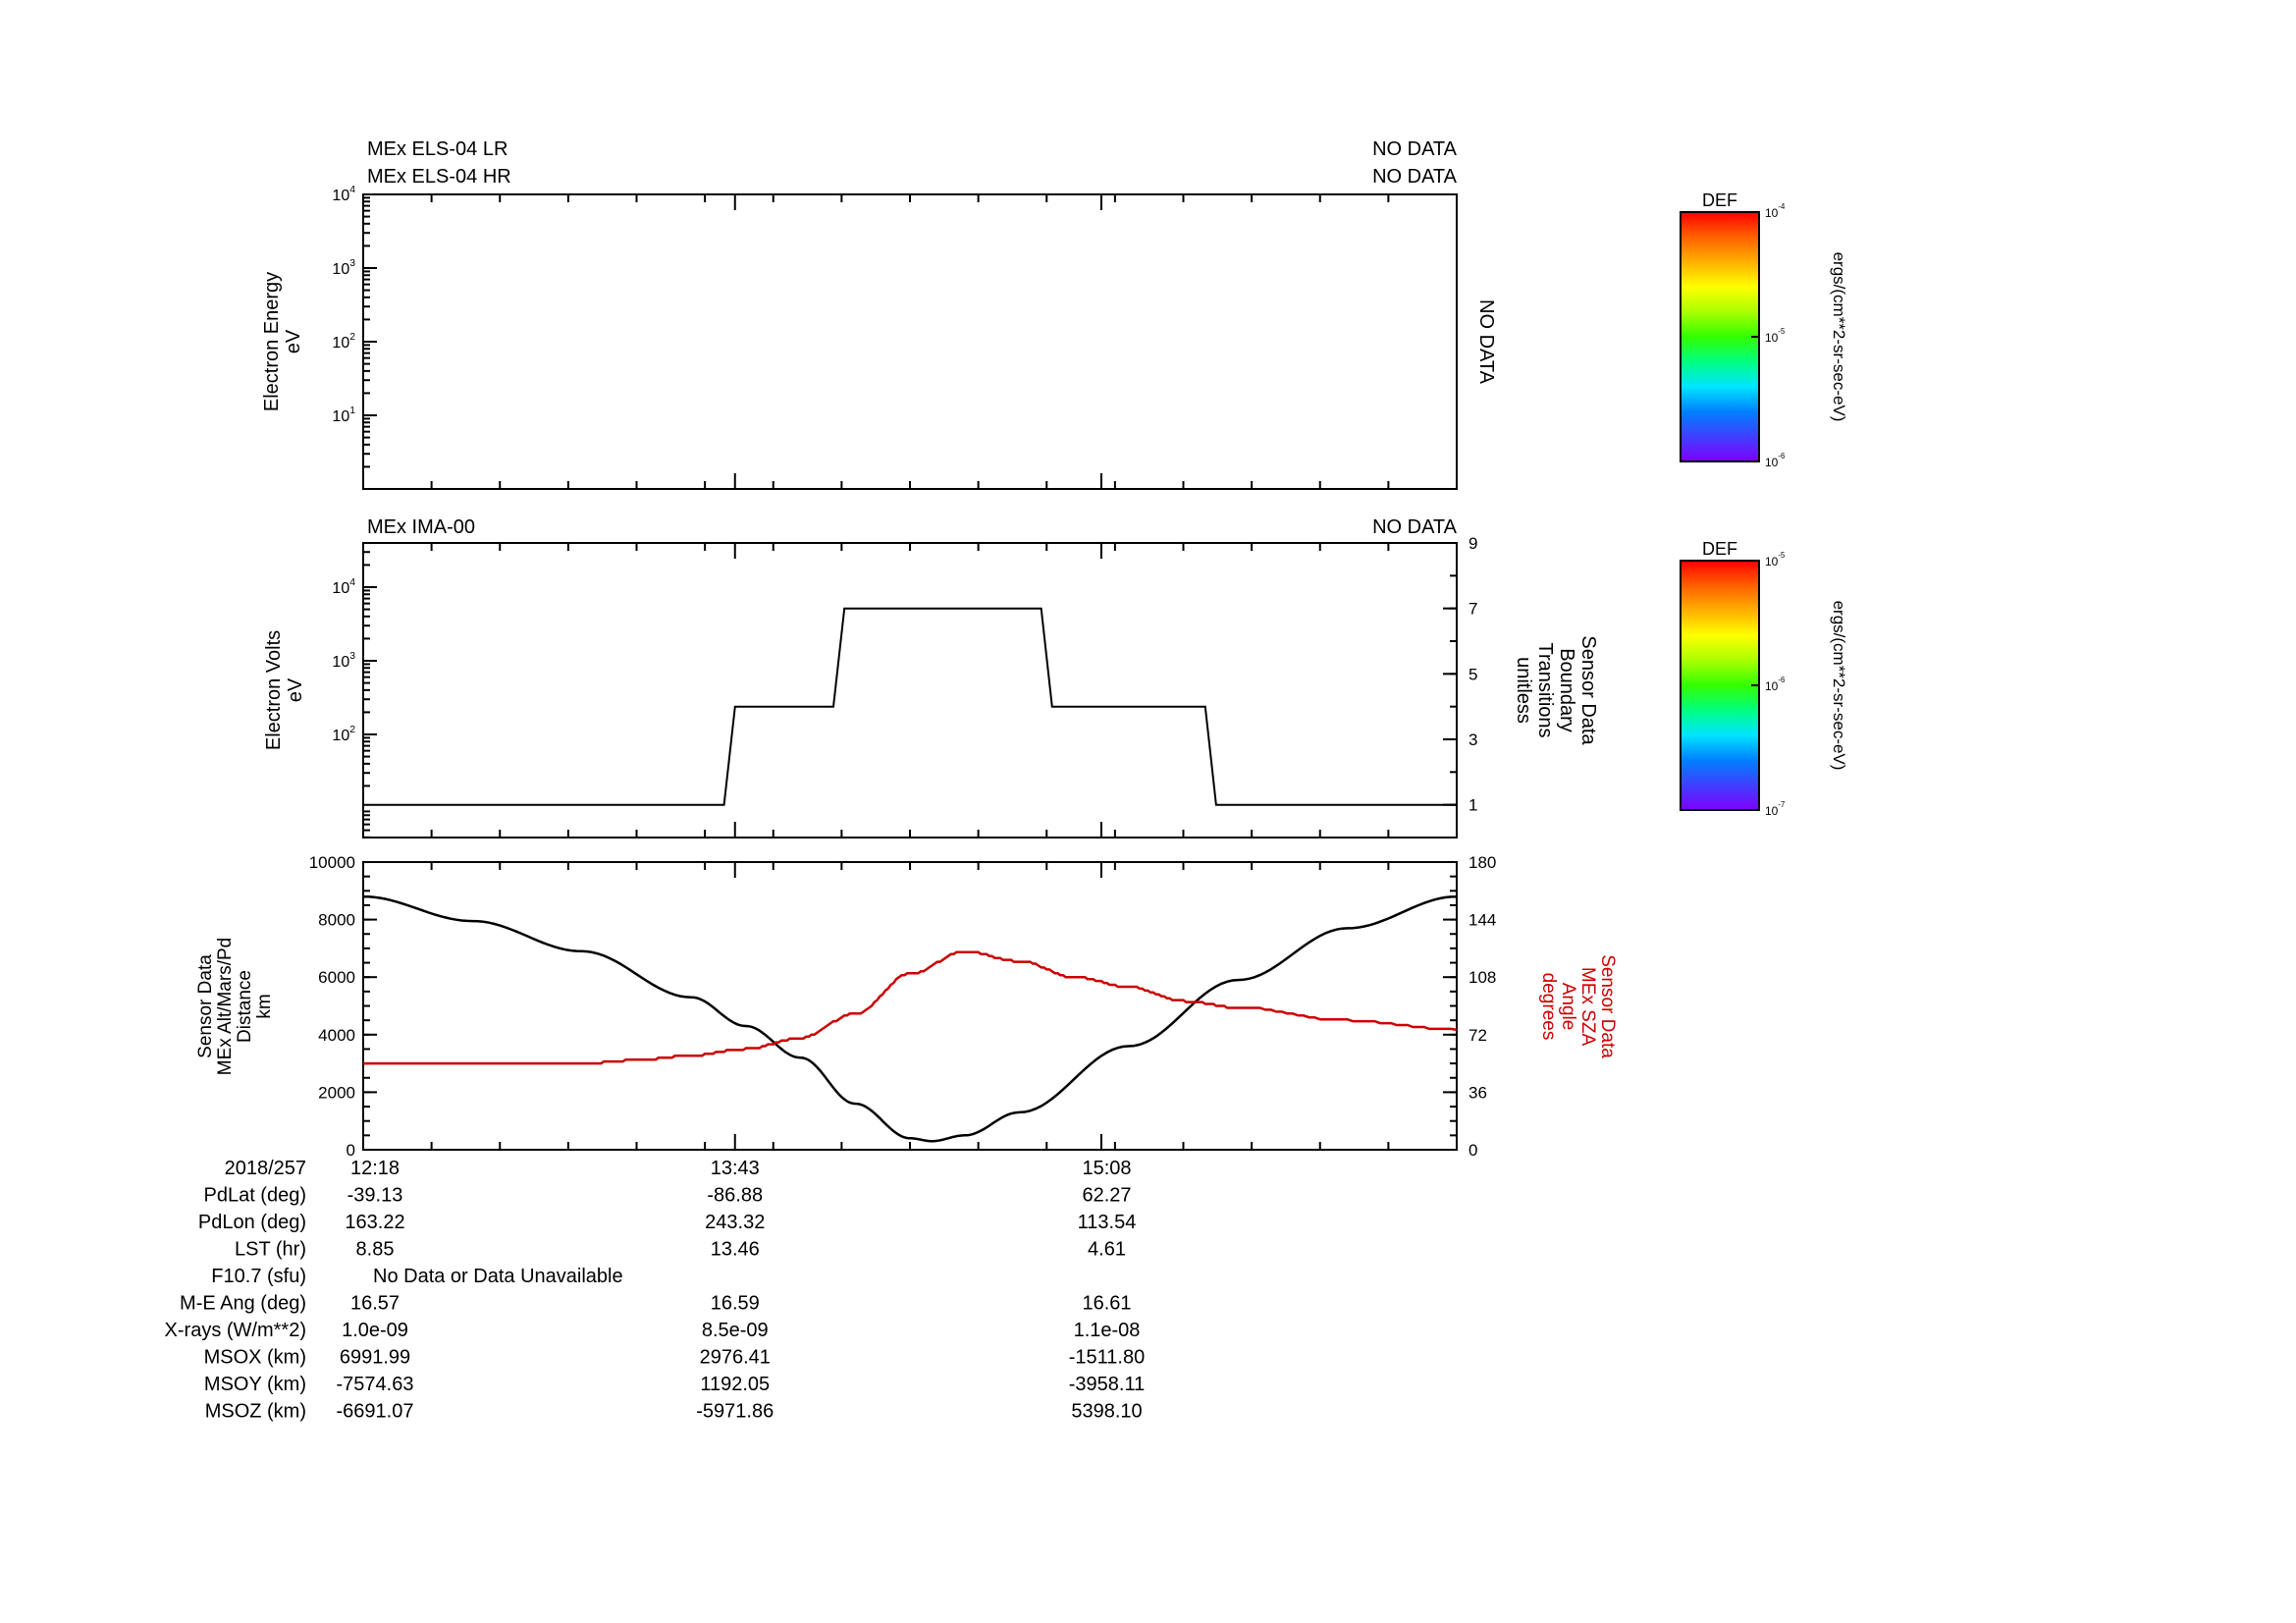  I want to click on distance-x-ticks, so click(910, 1006).